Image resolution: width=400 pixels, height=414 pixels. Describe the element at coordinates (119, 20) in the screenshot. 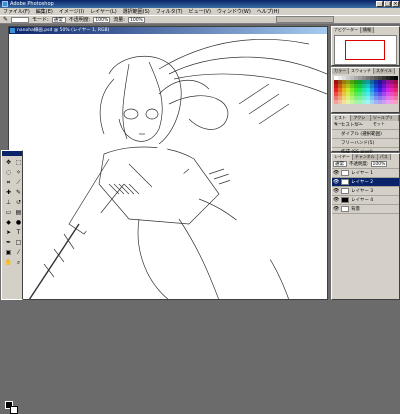

I see `flow-label: 流量:` at that location.